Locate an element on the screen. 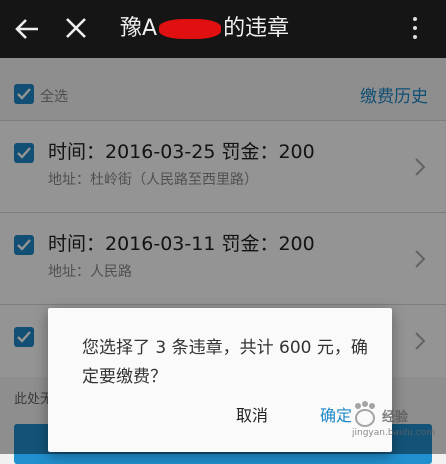  title-suffix: 的违章 is located at coordinates (256, 28).